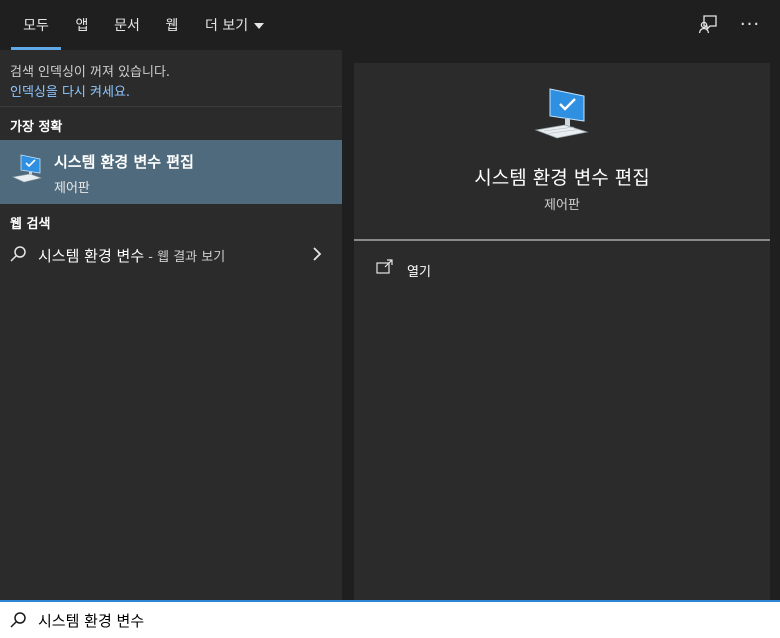 Image resolution: width=780 pixels, height=638 pixels. What do you see at coordinates (227, 26) in the screenshot?
I see `tab-more-label: 더 보기` at bounding box center [227, 26].